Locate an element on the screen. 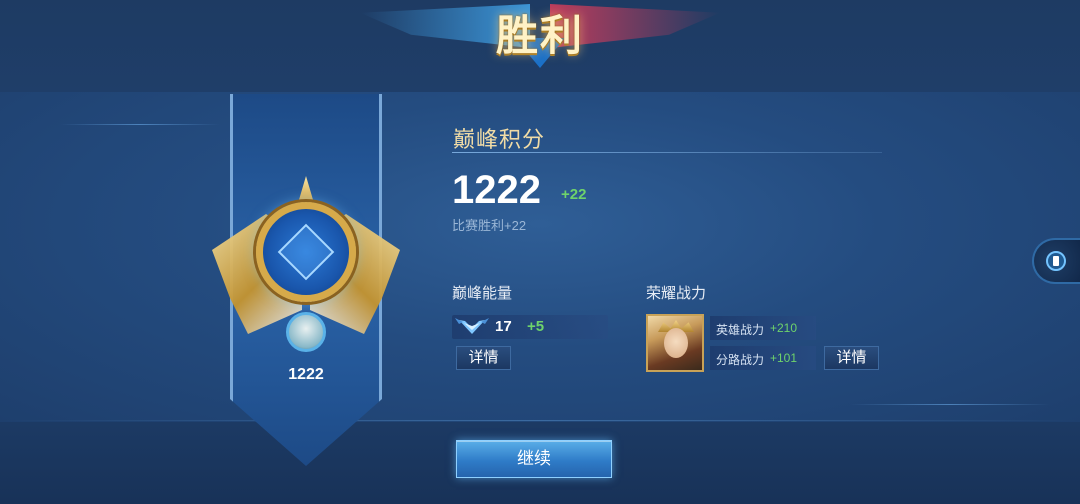 Image resolution: width=1080 pixels, height=504 pixels. hero-power-value: +210 is located at coordinates (784, 328).